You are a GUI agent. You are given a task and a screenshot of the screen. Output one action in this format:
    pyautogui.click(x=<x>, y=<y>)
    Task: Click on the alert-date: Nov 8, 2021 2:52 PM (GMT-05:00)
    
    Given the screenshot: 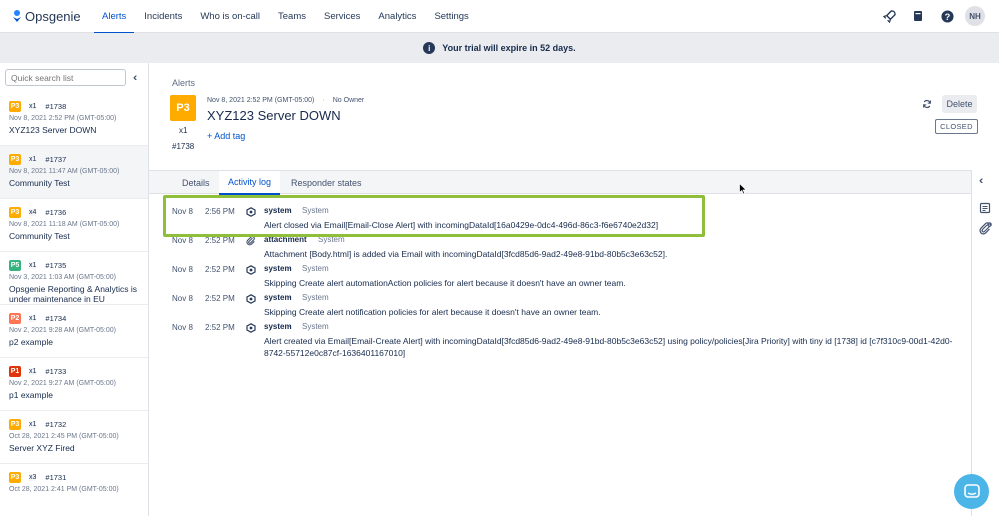 What is the action you would take?
    pyautogui.click(x=63, y=118)
    